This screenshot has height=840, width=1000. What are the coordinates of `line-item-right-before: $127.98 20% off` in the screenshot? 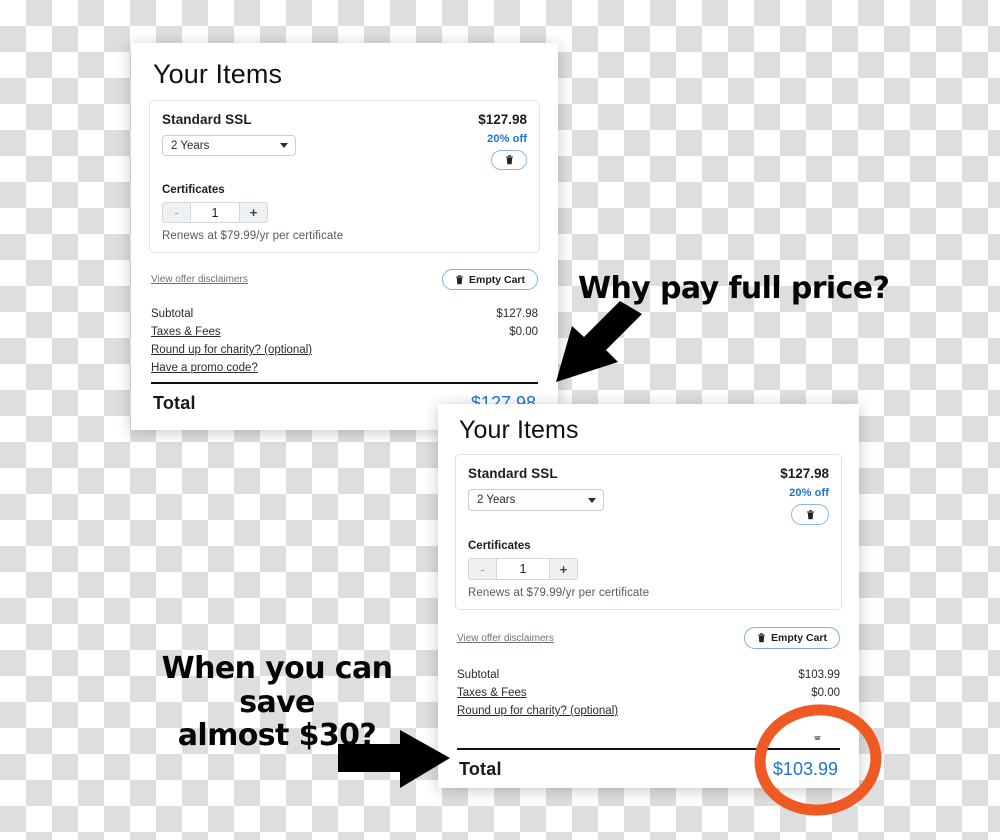 It's located at (502, 141).